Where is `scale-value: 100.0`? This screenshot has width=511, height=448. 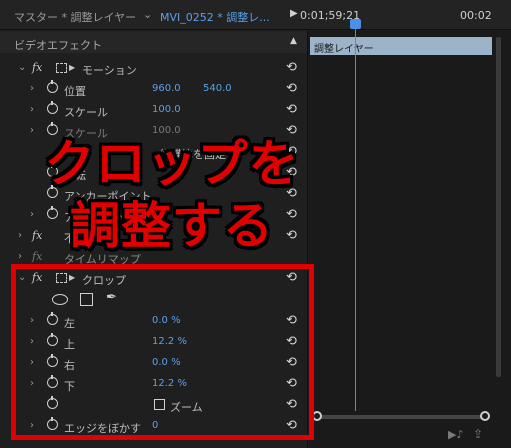
scale-value: 100.0 is located at coordinates (166, 109).